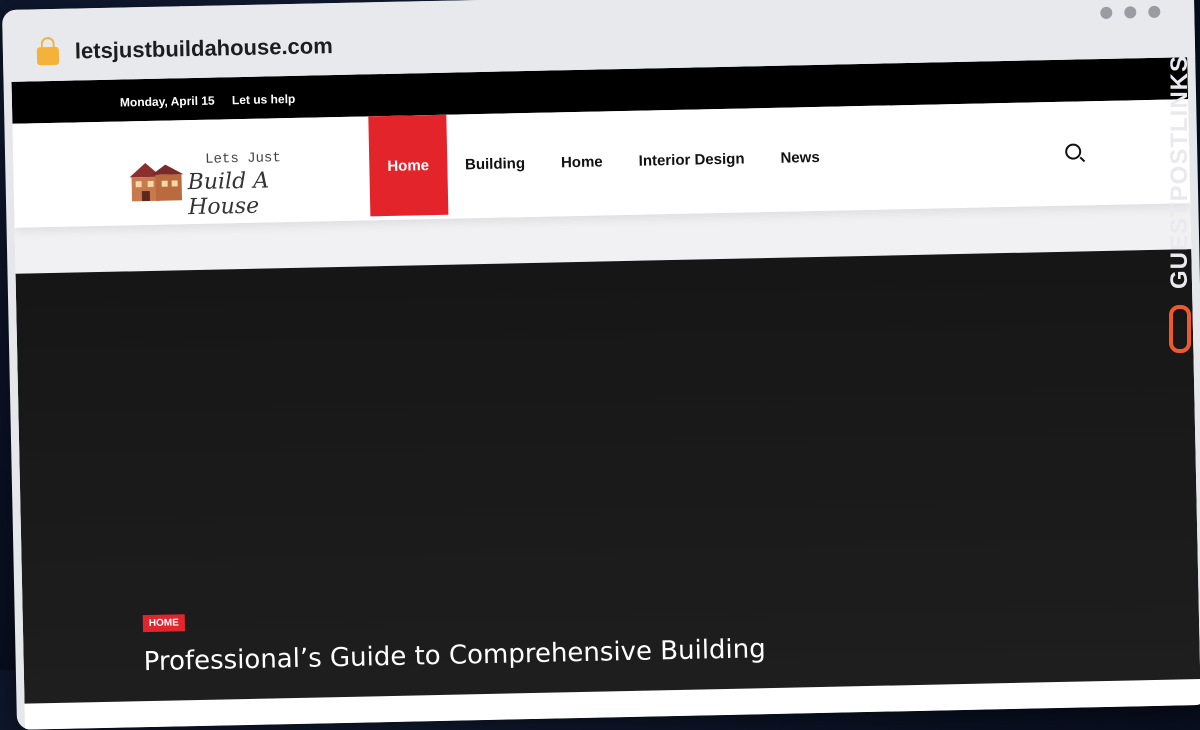 Image resolution: width=1200 pixels, height=730 pixels. I want to click on logo-line-1: Lets Just, so click(243, 159).